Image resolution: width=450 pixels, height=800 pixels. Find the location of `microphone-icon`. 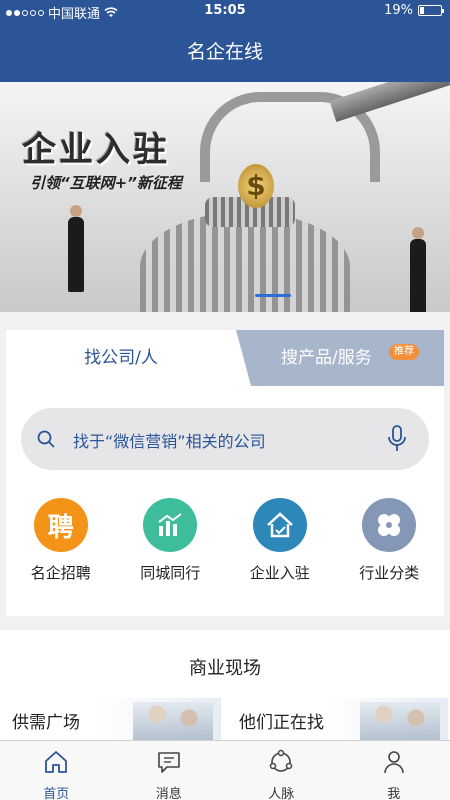

microphone-icon is located at coordinates (397, 439).